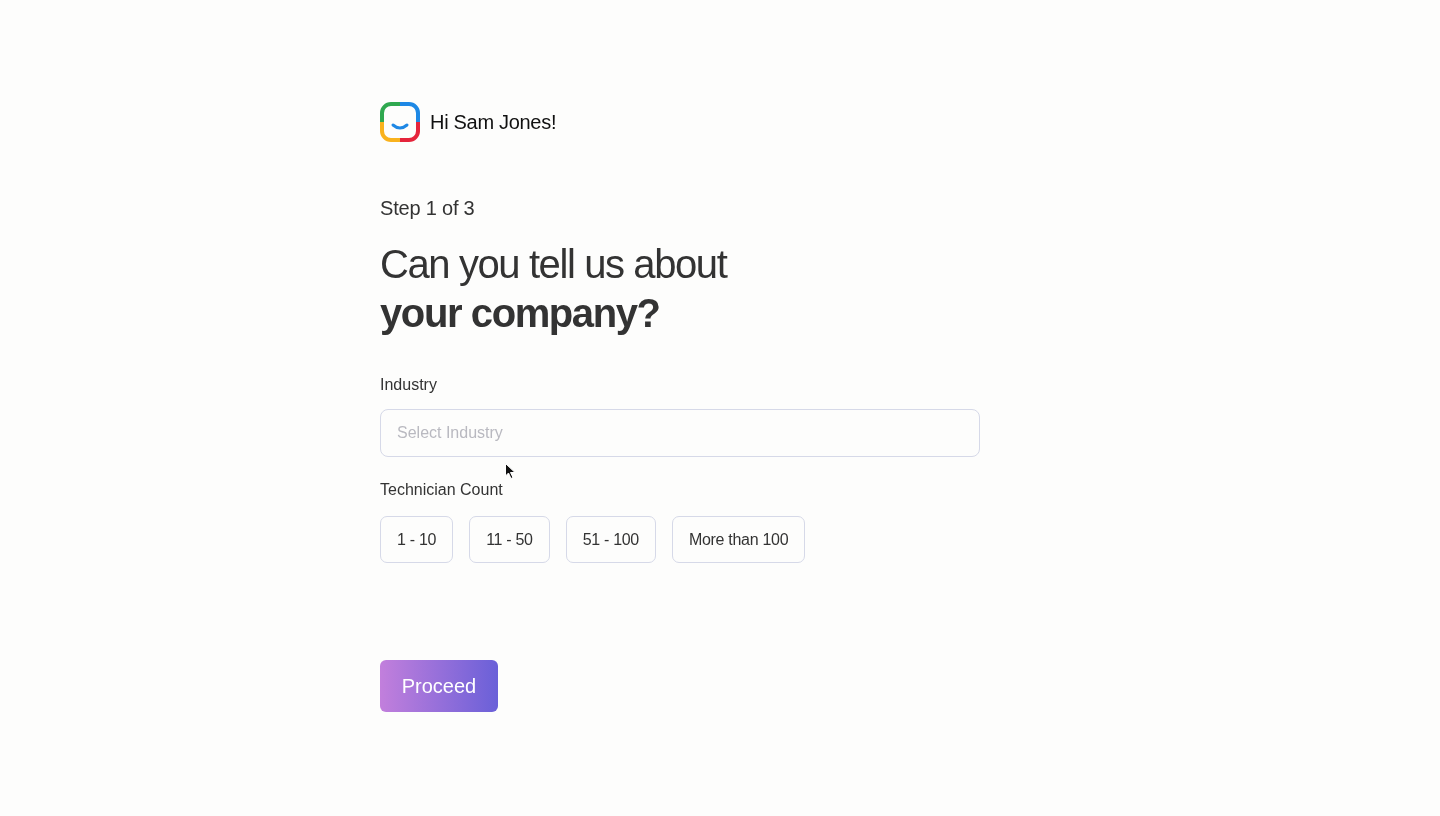 The height and width of the screenshot is (816, 1440). Describe the element at coordinates (493, 122) in the screenshot. I see `greeting-text: Hi Sam Jones!` at that location.